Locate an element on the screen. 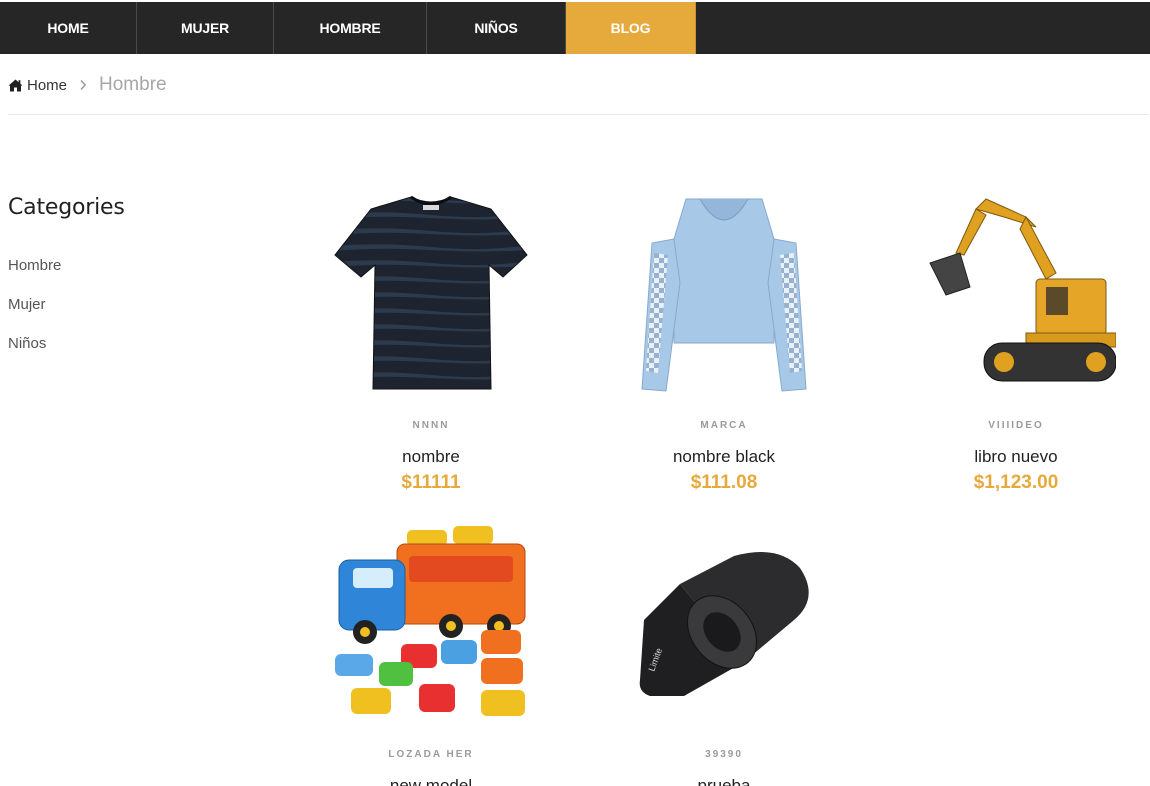  product-brand: 39390 is located at coordinates (724, 754).